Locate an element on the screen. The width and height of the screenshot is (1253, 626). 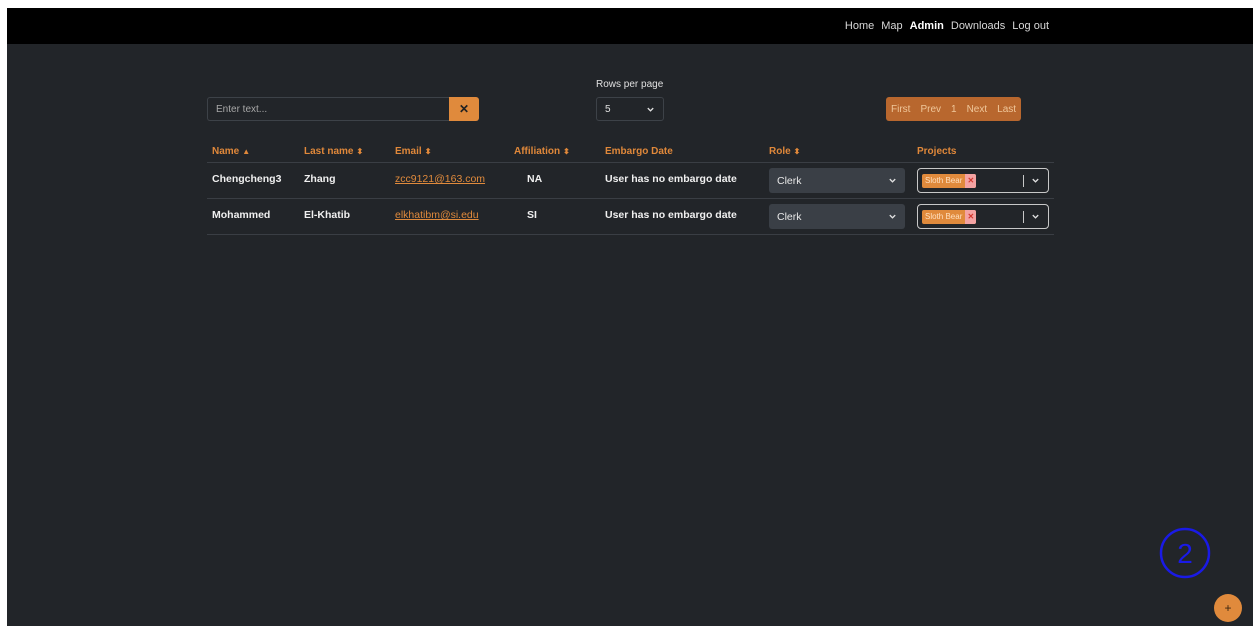
rows-per-page-select: 5 is located at coordinates (630, 109).